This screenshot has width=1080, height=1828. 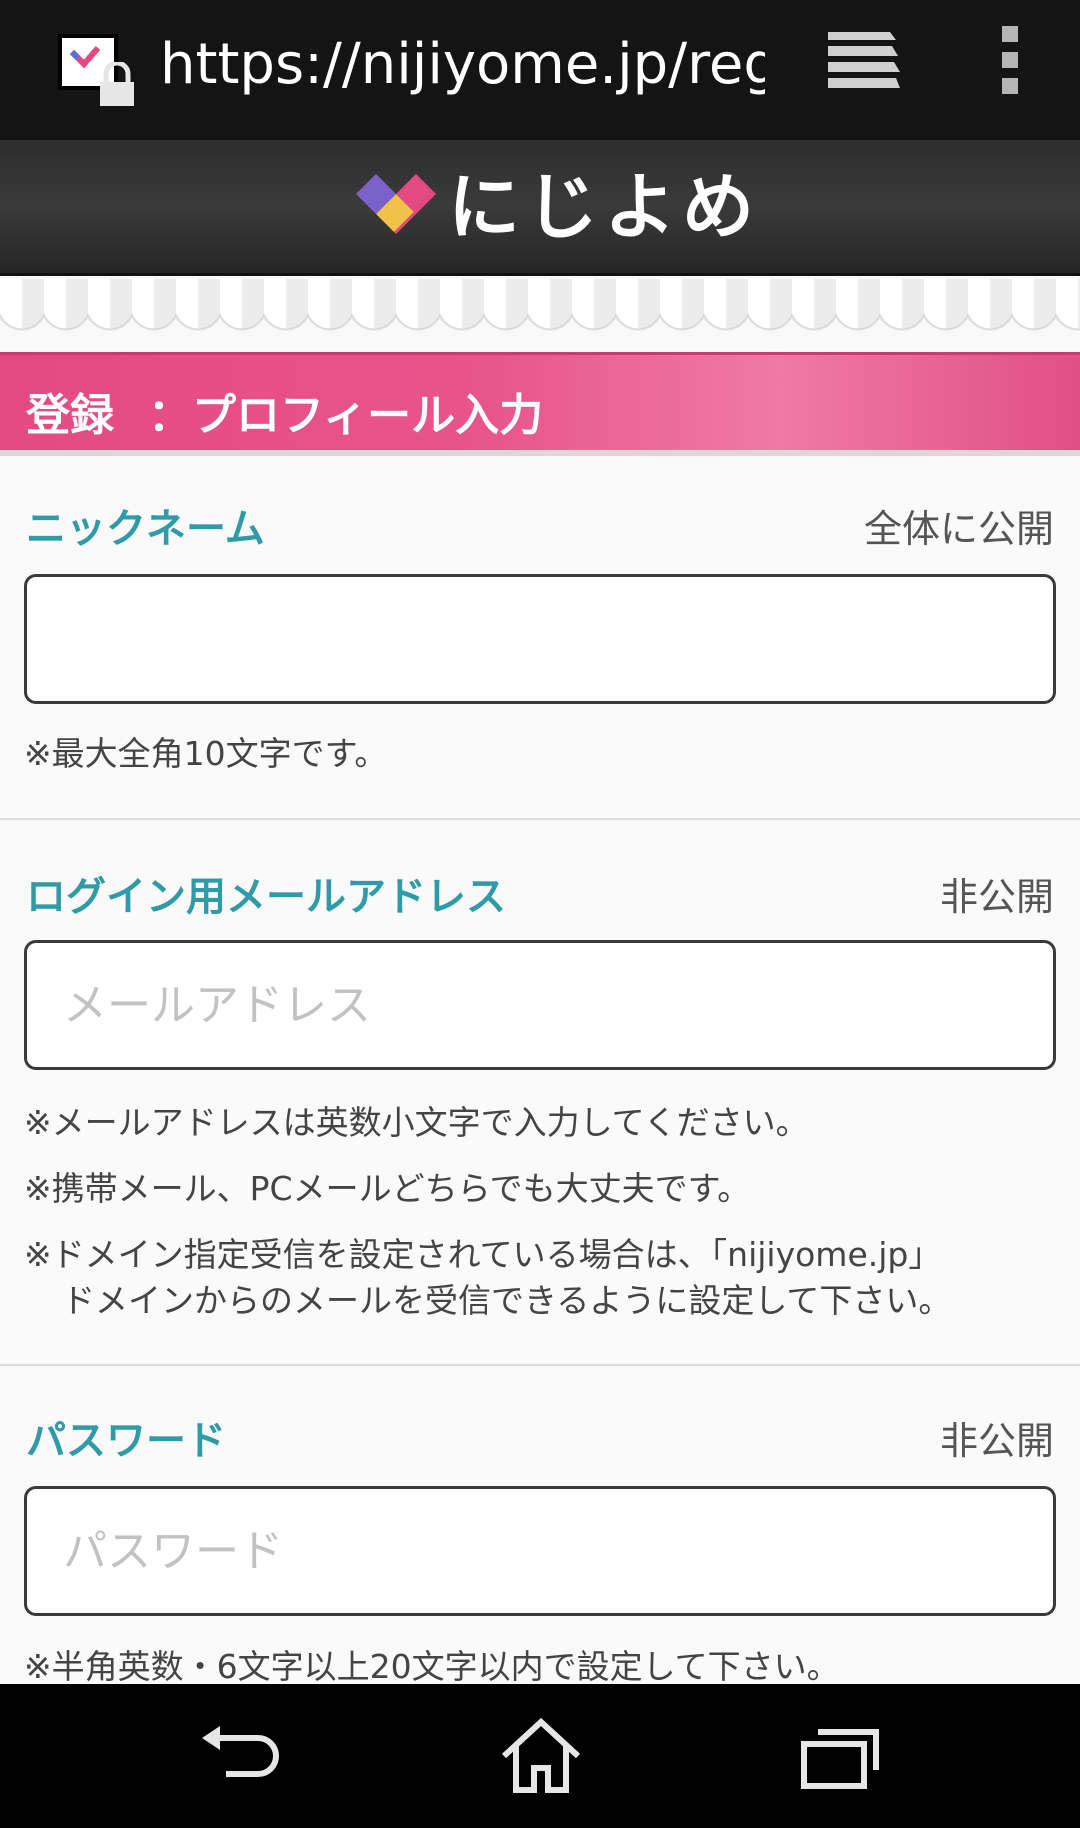 What do you see at coordinates (145, 529) in the screenshot?
I see `nickname-label: ニックネーム` at bounding box center [145, 529].